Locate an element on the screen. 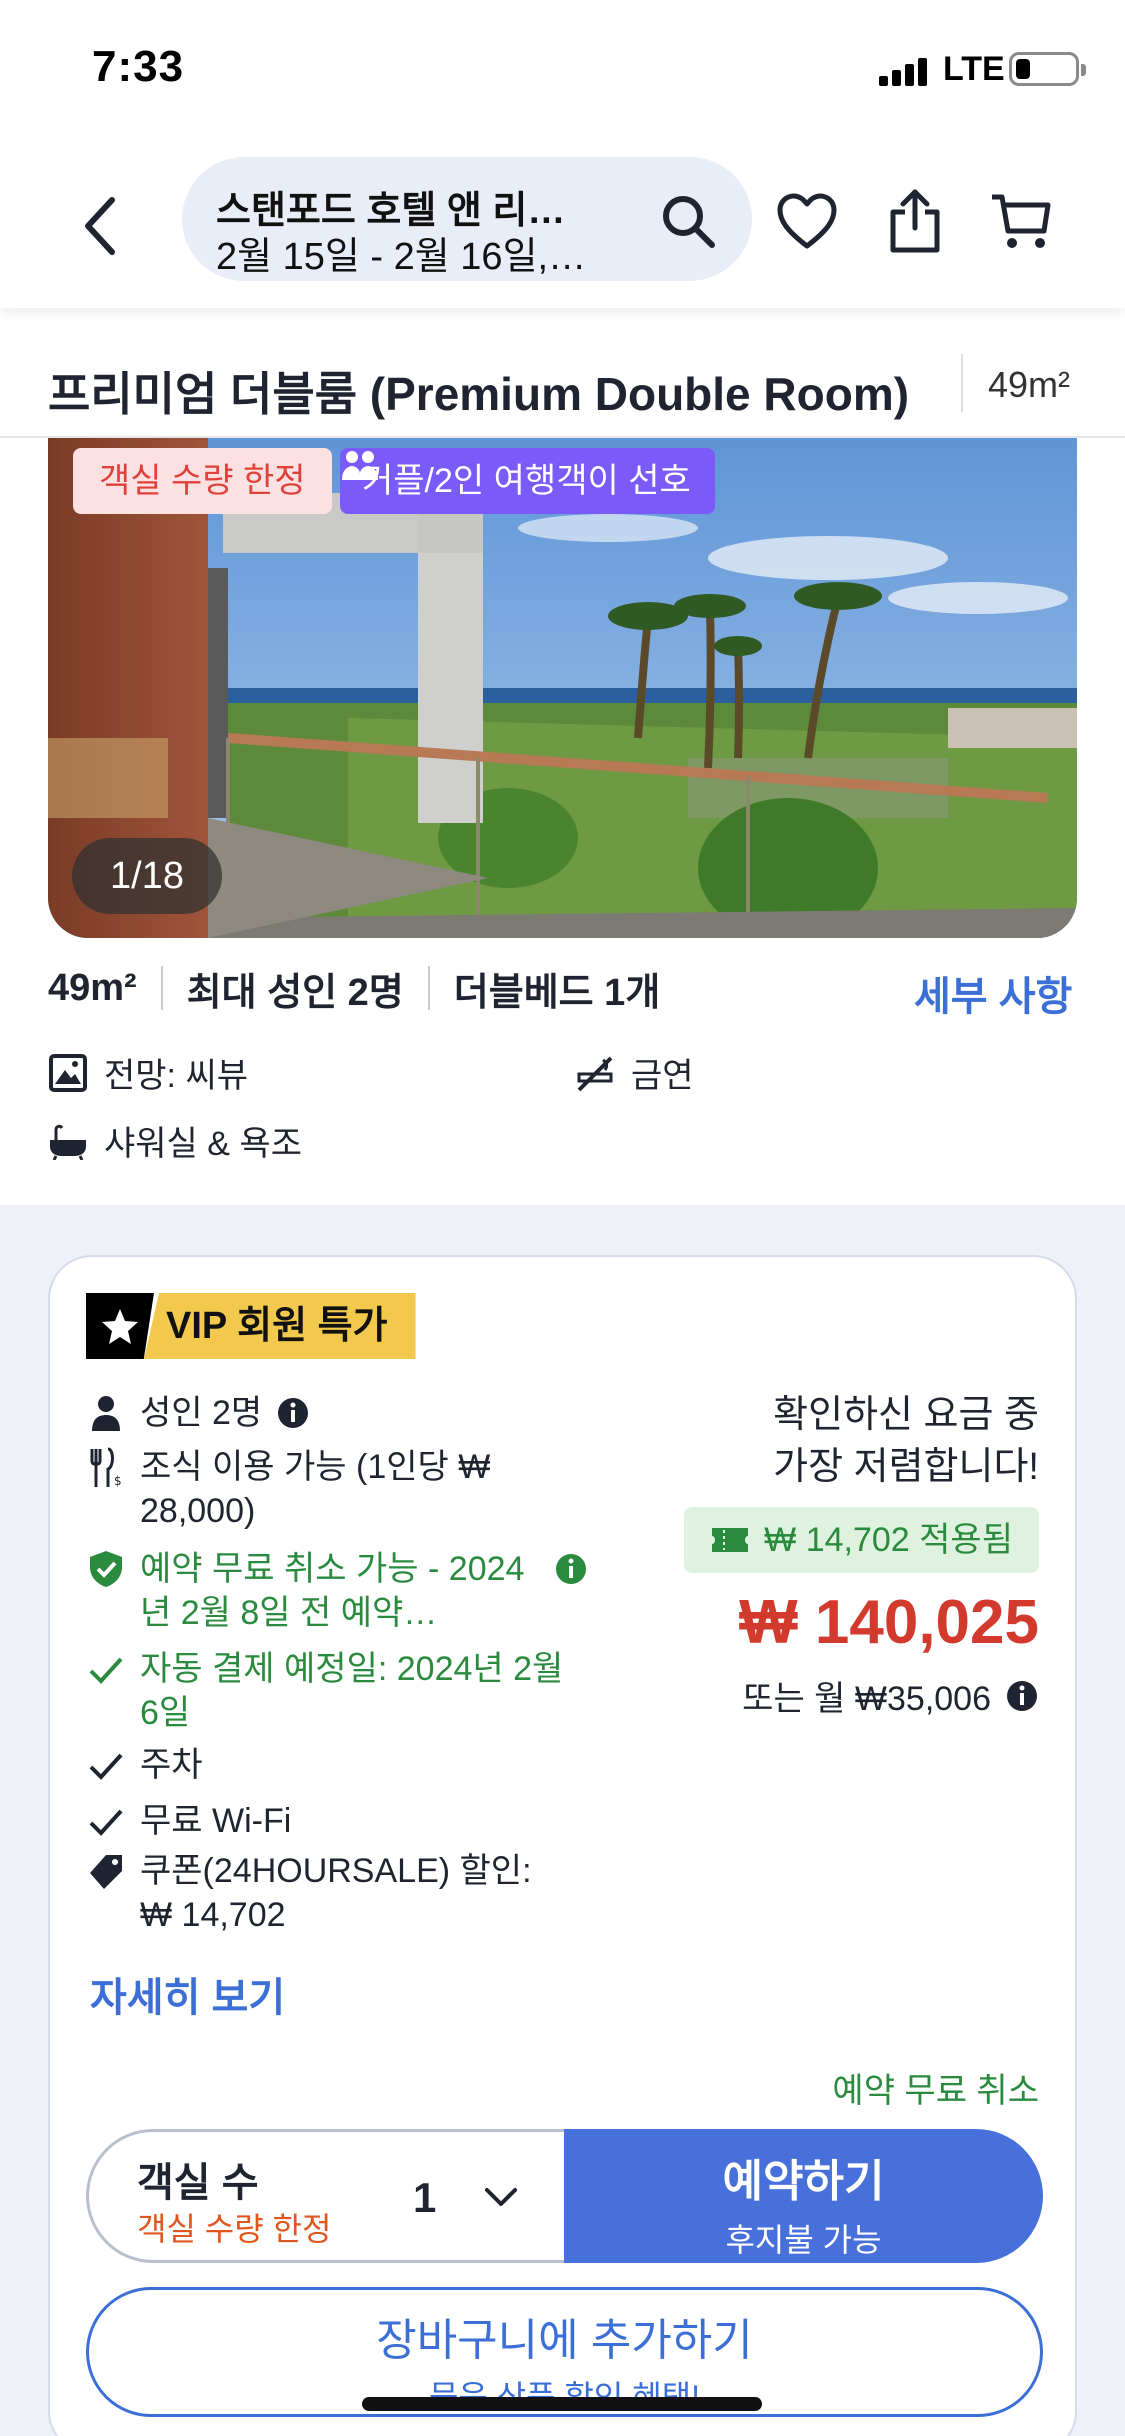 The width and height of the screenshot is (1125, 2436). room-size: 49m² is located at coordinates (1029, 384).